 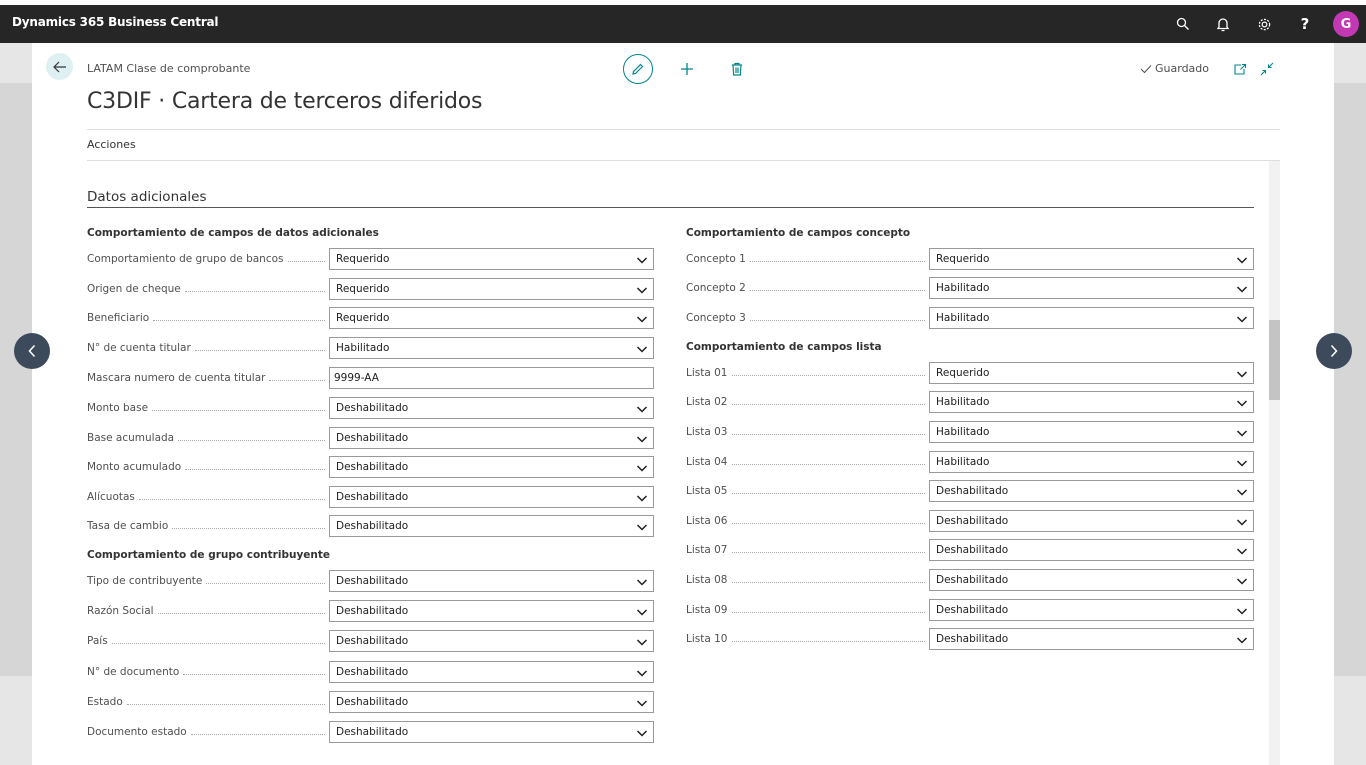 I want to click on section-divider, so click(x=670, y=207).